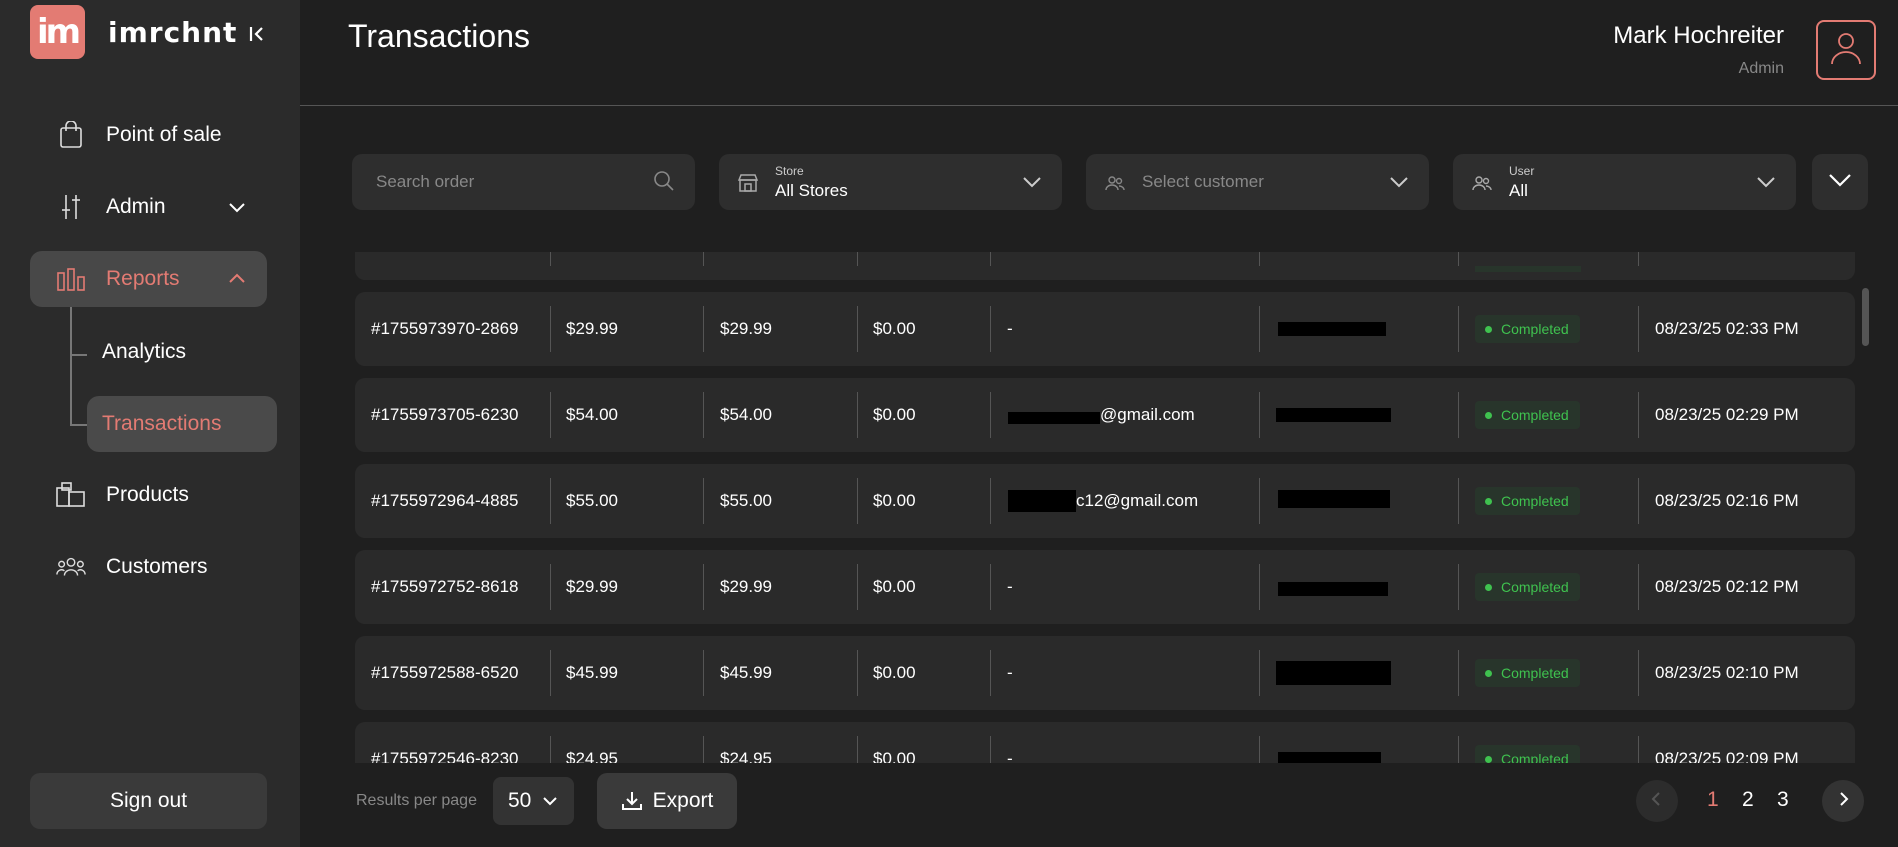 The height and width of the screenshot is (847, 1898). I want to click on expand-filters-button, so click(1840, 182).